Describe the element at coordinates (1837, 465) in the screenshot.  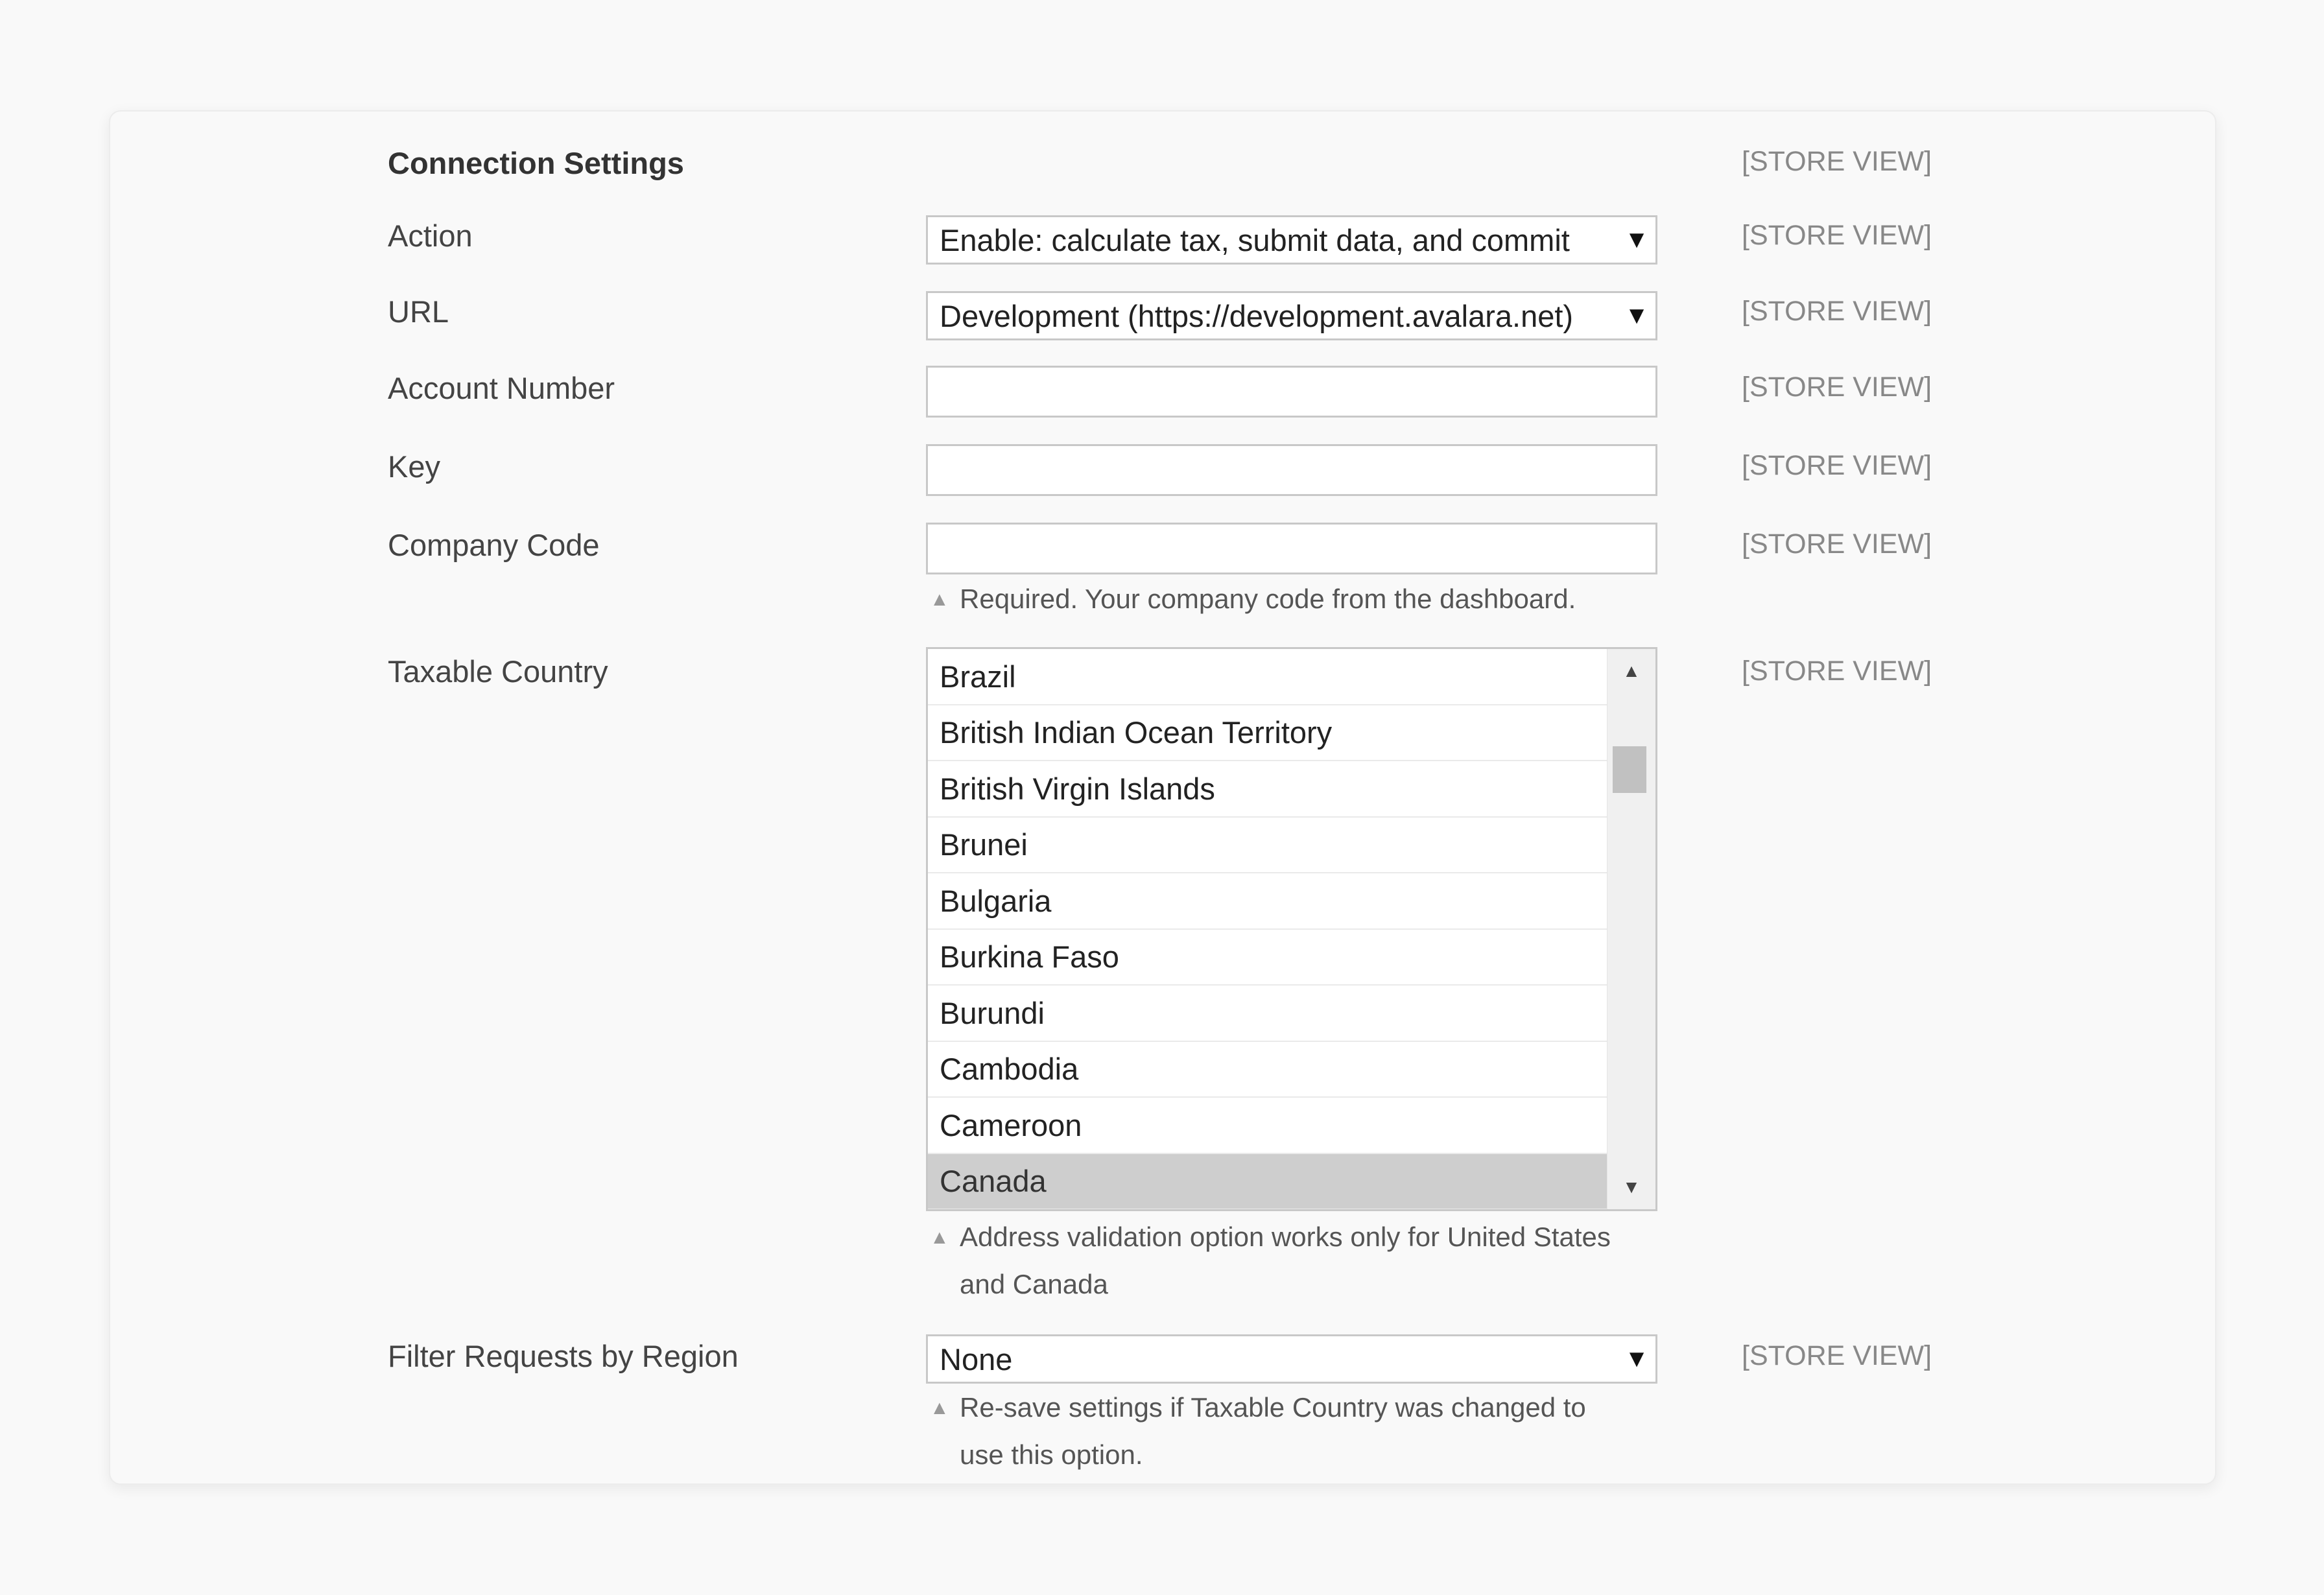
I see `key-scope-label: [STORE VIEW]` at that location.